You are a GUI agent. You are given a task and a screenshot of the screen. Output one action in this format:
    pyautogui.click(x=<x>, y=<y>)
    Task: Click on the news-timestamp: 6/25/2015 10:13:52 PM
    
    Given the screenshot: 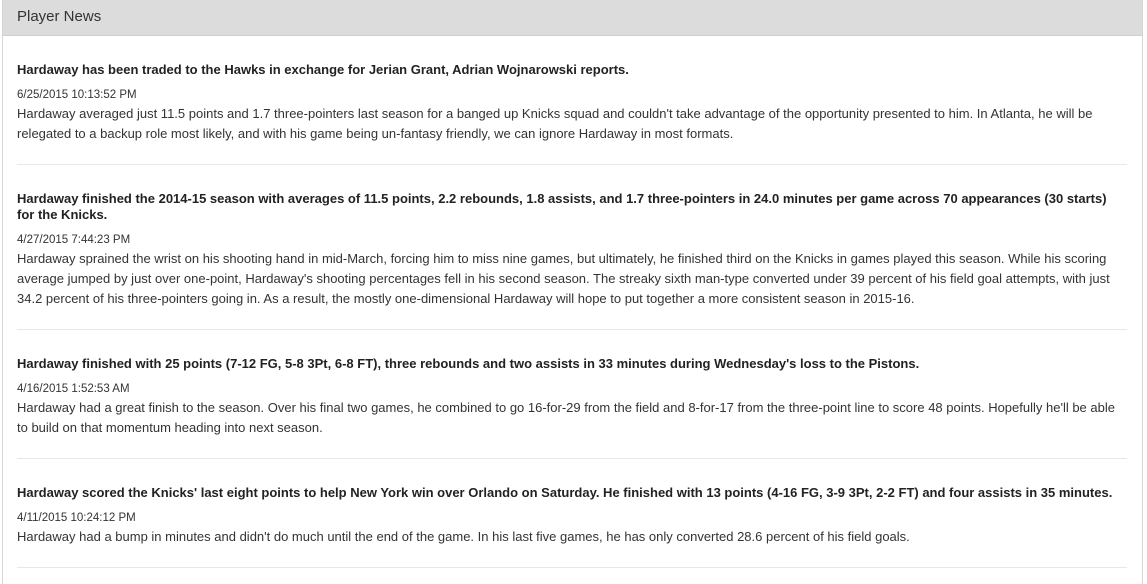 What is the action you would take?
    pyautogui.click(x=77, y=95)
    